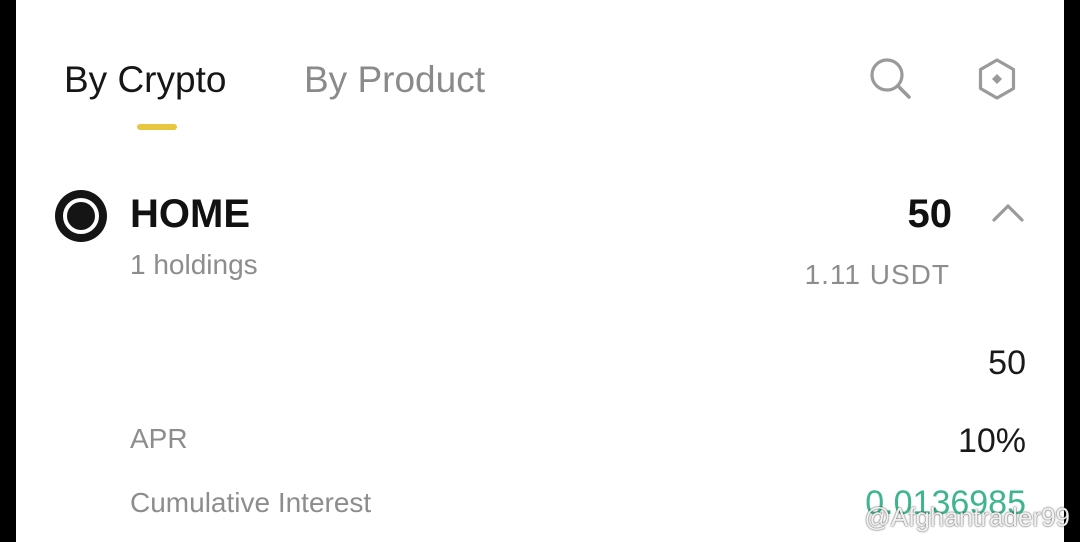  Describe the element at coordinates (1007, 363) in the screenshot. I see `holding-amount: 50` at that location.